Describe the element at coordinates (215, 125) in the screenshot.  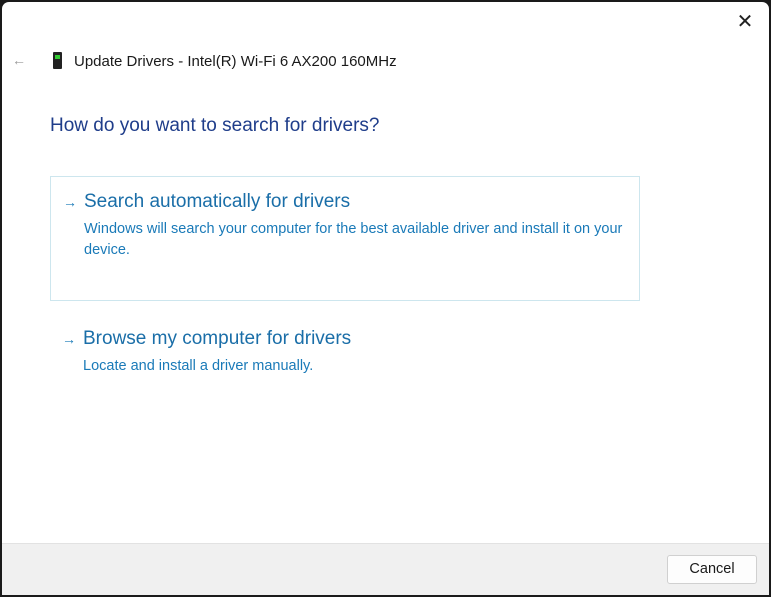
I see `page-heading: How do you want to search for drivers?` at that location.